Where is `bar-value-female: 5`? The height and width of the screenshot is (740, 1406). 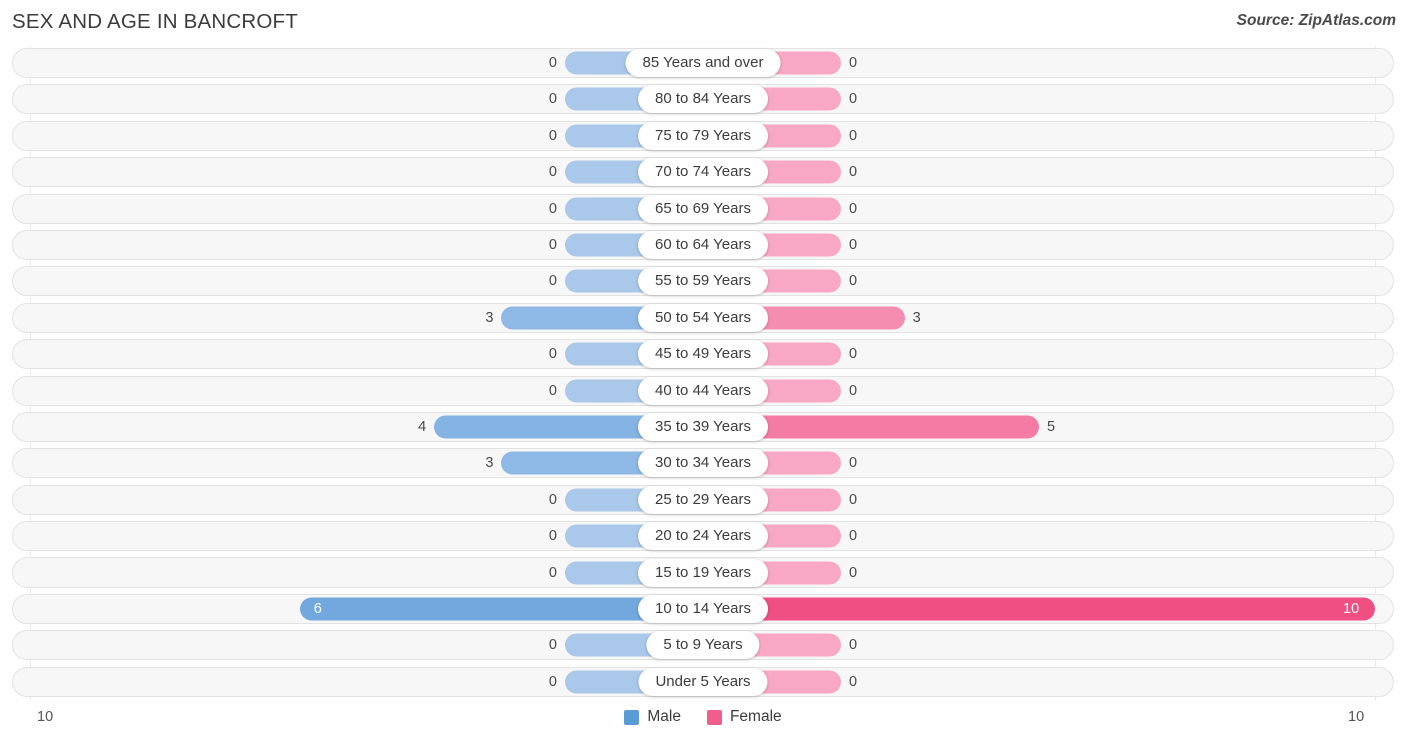
bar-value-female: 5 is located at coordinates (1051, 426).